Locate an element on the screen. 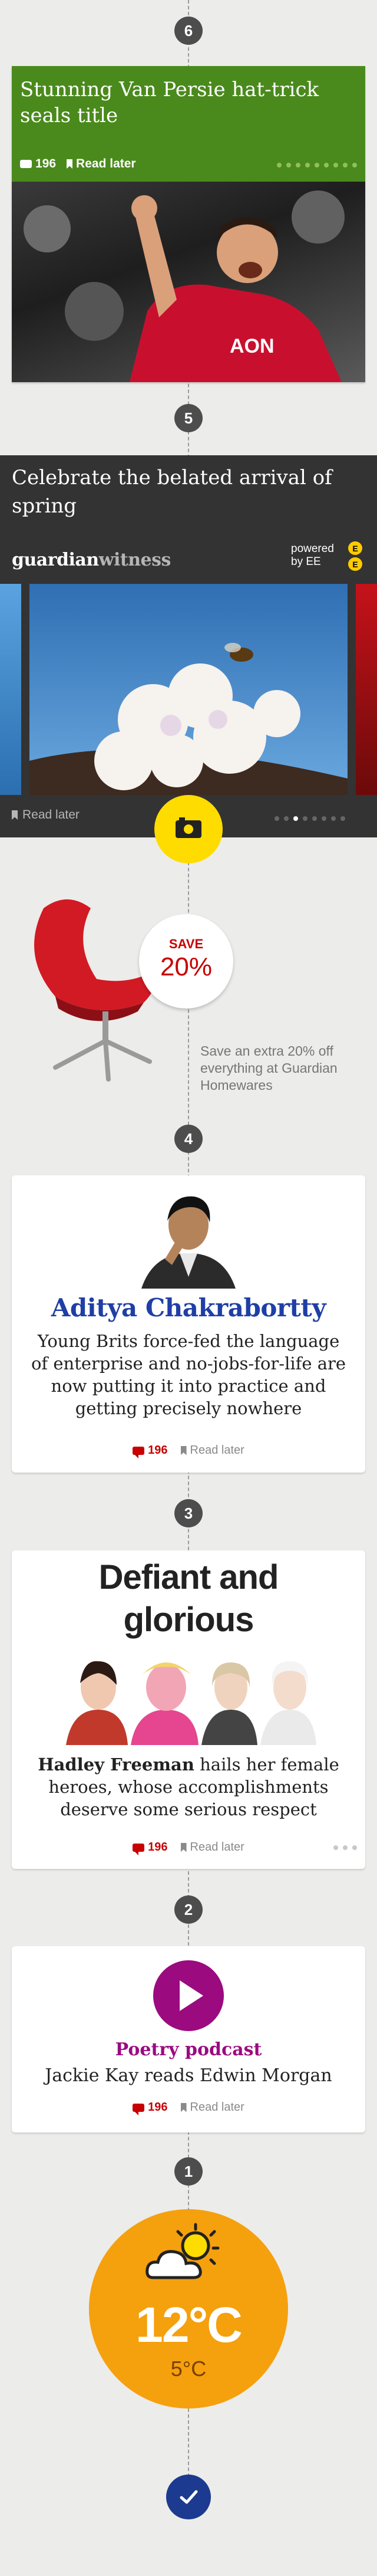 The image size is (377, 2576). gallery-headline: Celebrate the belated arrival of spring is located at coordinates (172, 492).